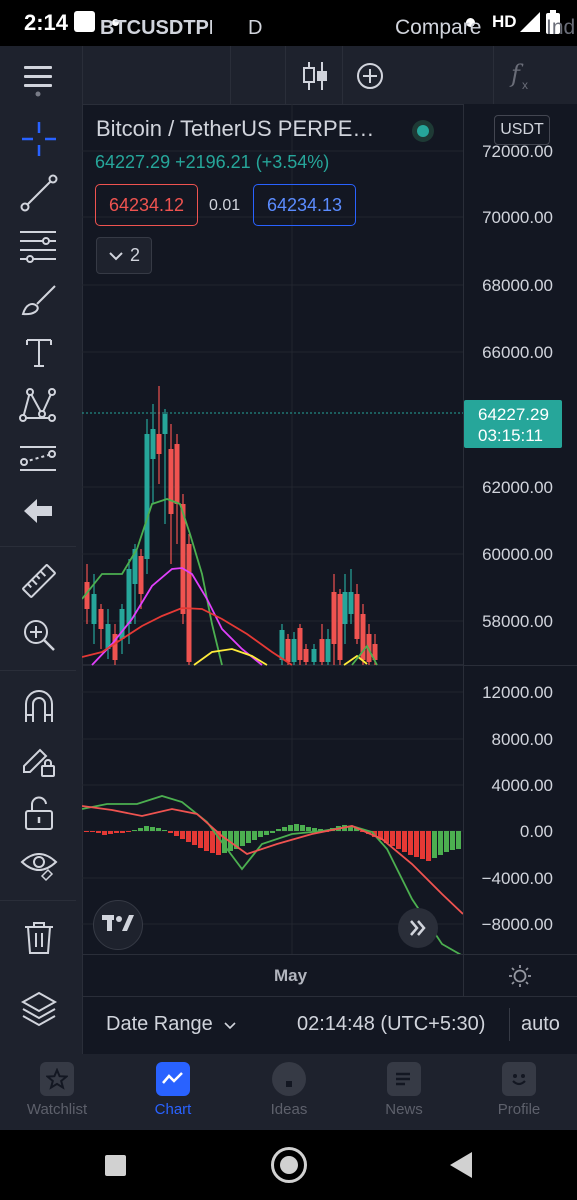 The height and width of the screenshot is (1200, 577). What do you see at coordinates (39, 193) in the screenshot?
I see `trend-line-icon` at bounding box center [39, 193].